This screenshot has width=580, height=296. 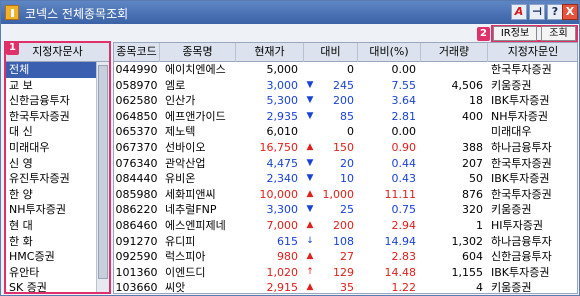 What do you see at coordinates (472, 163) in the screenshot?
I see `volume-cell: 207` at bounding box center [472, 163].